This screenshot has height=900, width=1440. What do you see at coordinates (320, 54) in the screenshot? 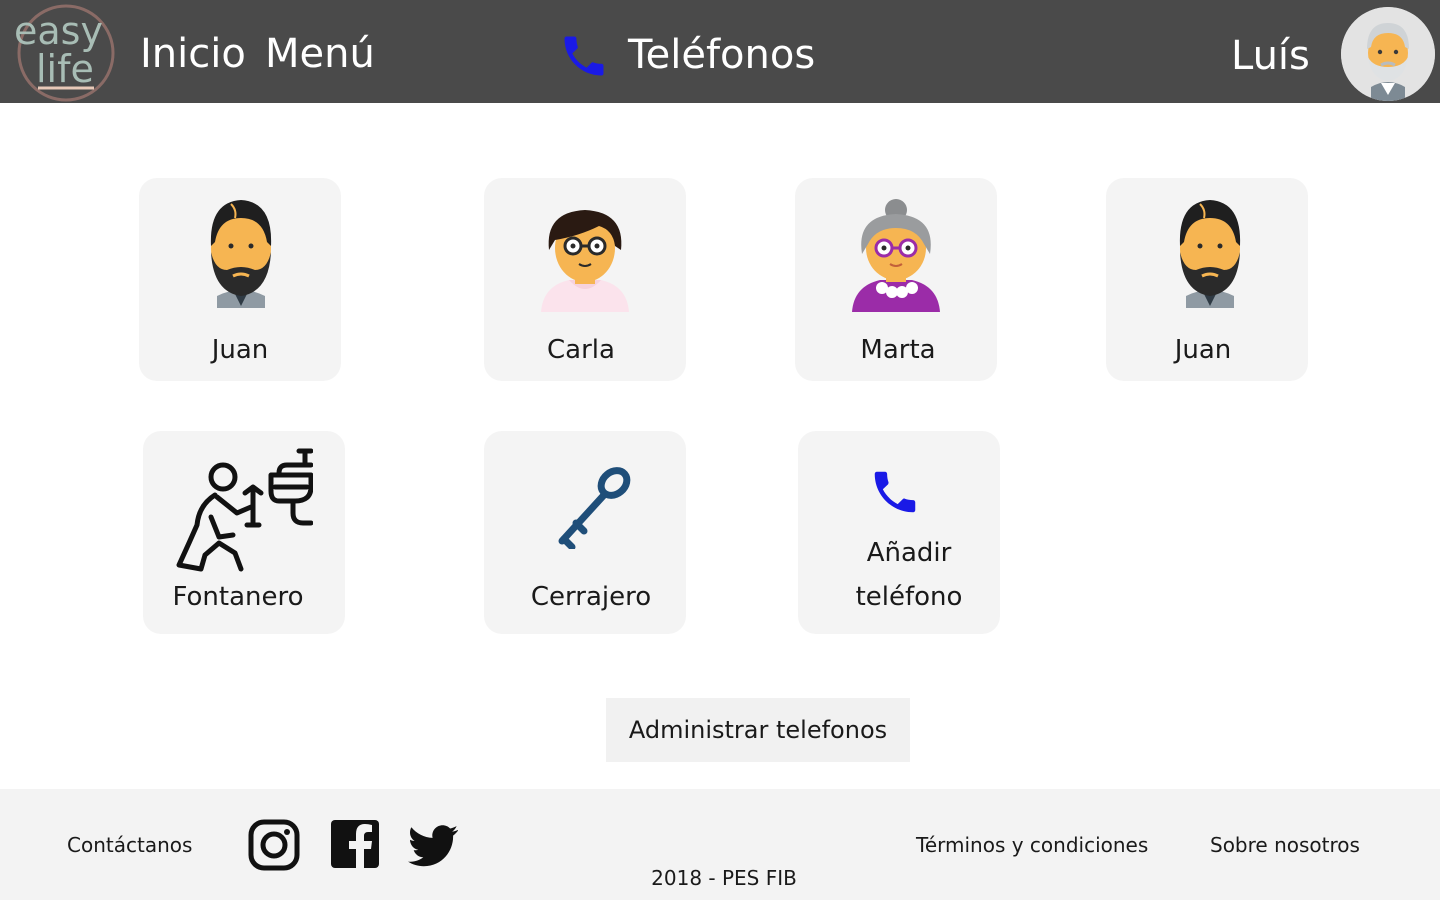
I see `nav-menu: Menú` at bounding box center [320, 54].